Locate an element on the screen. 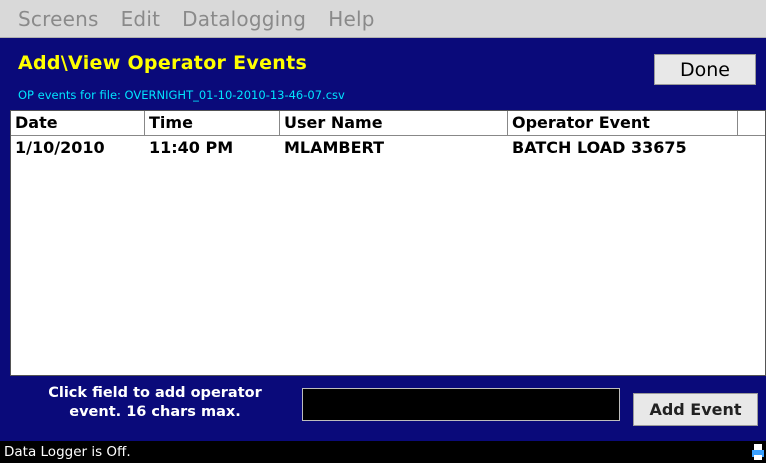  menu-datalogging: Datalogging is located at coordinates (244, 19).